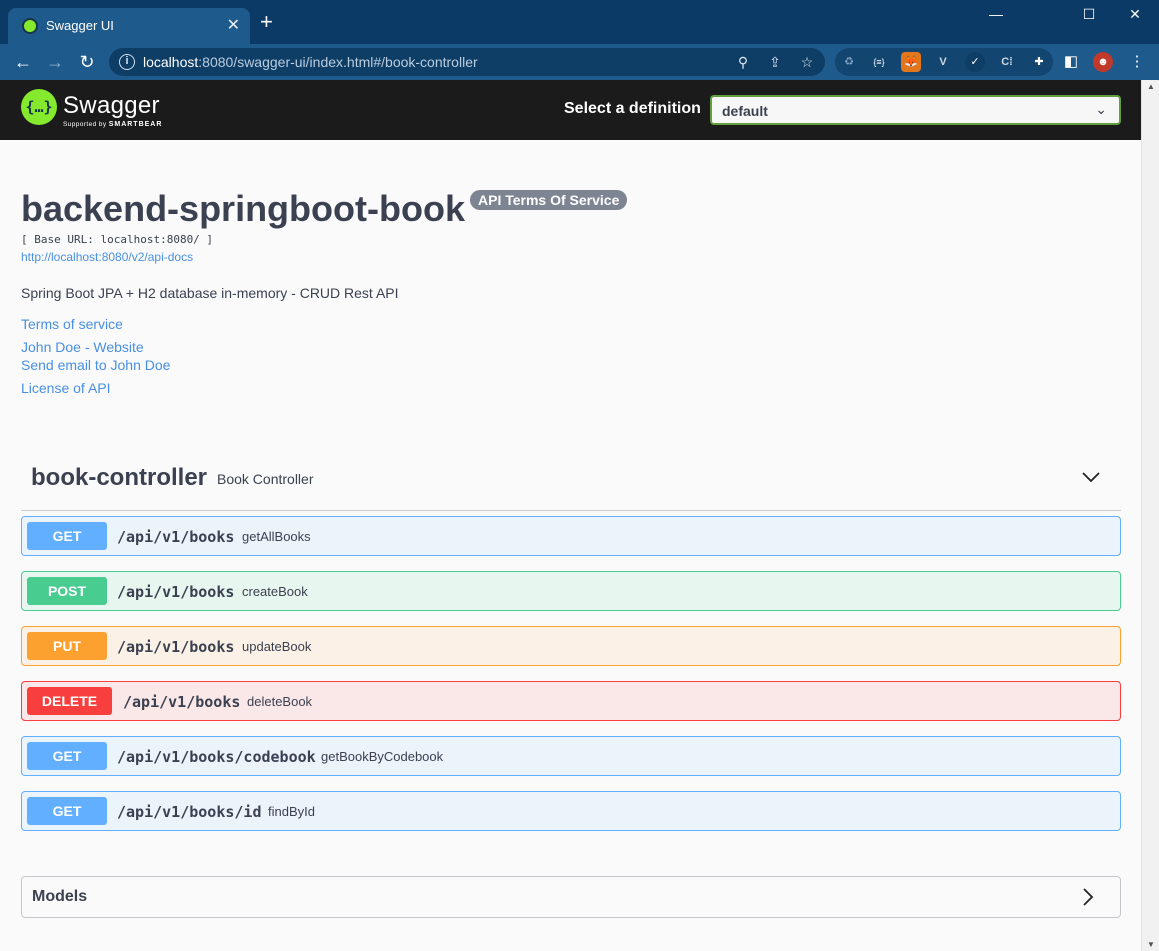 This screenshot has width=1159, height=951. I want to click on tag-header-book-controller: book-controller Book Controller, so click(571, 483).